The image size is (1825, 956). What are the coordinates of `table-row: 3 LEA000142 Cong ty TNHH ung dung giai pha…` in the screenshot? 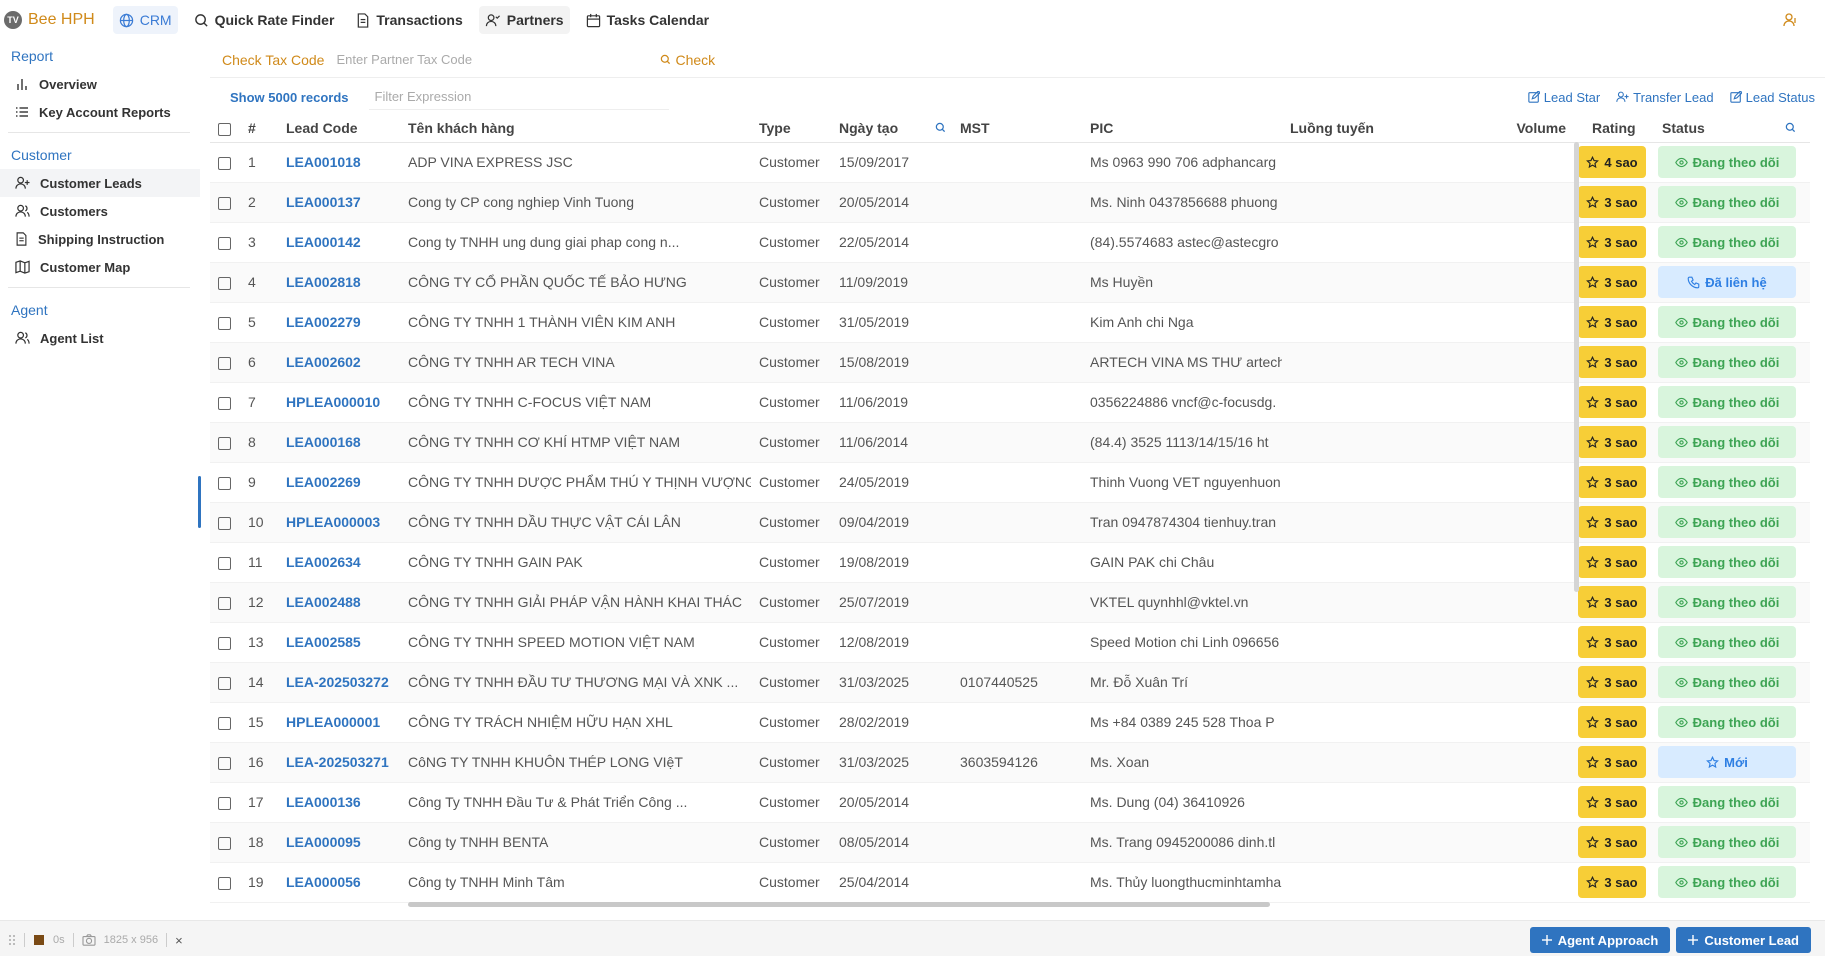 It's located at (1010, 242).